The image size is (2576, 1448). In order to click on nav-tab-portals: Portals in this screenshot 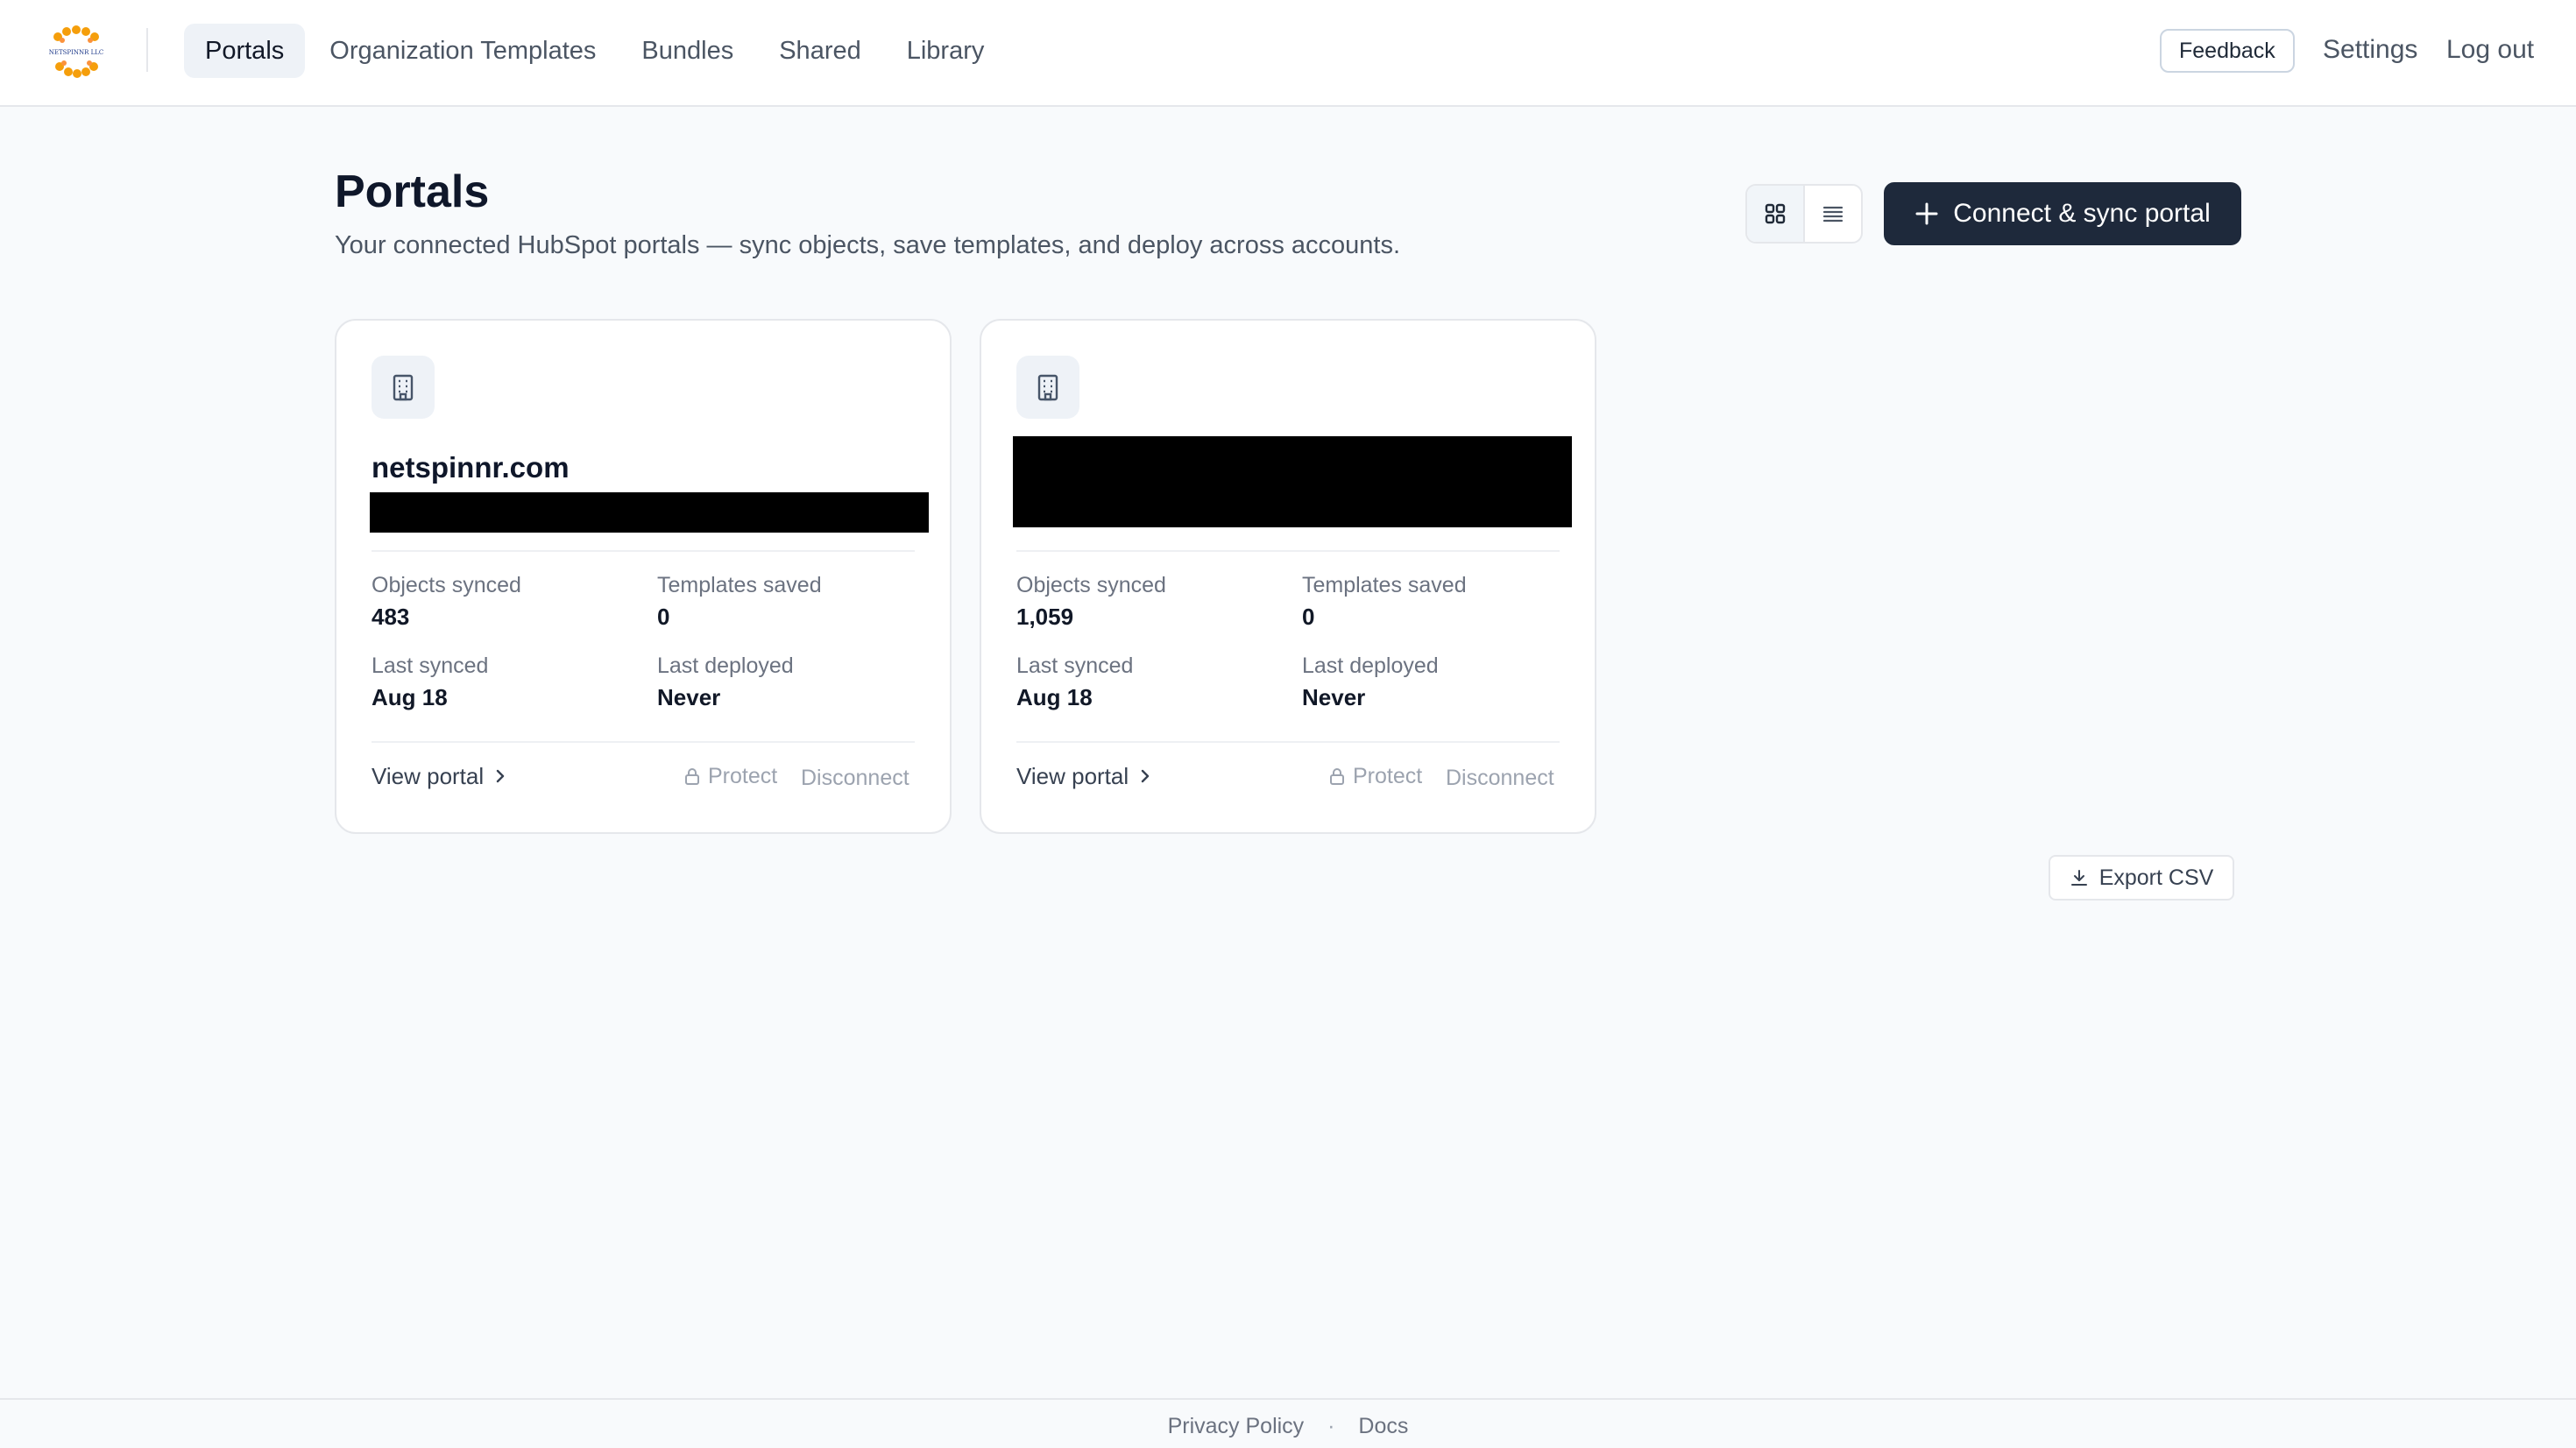, I will do `click(245, 51)`.